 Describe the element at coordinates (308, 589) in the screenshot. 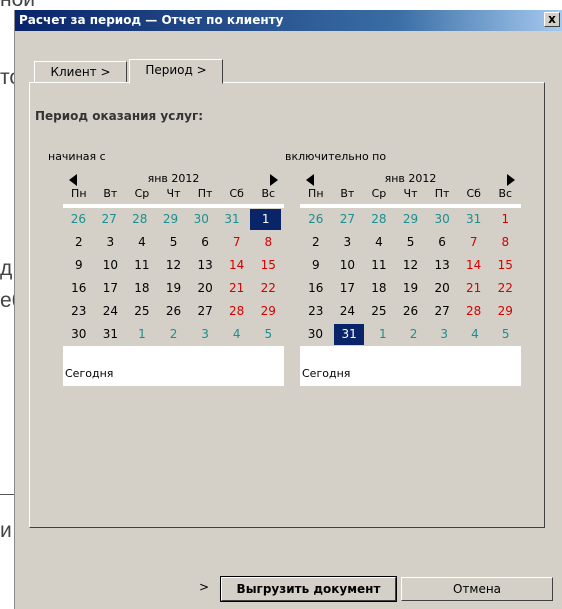

I see `export-document-button: Выгрузить документ` at that location.